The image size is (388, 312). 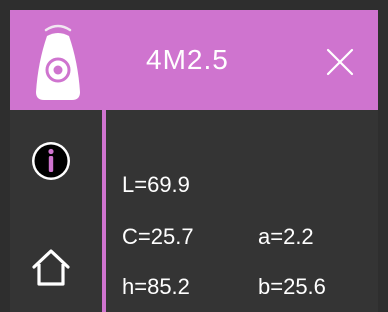 I want to click on reading-chroma: C=25.7, so click(x=158, y=236).